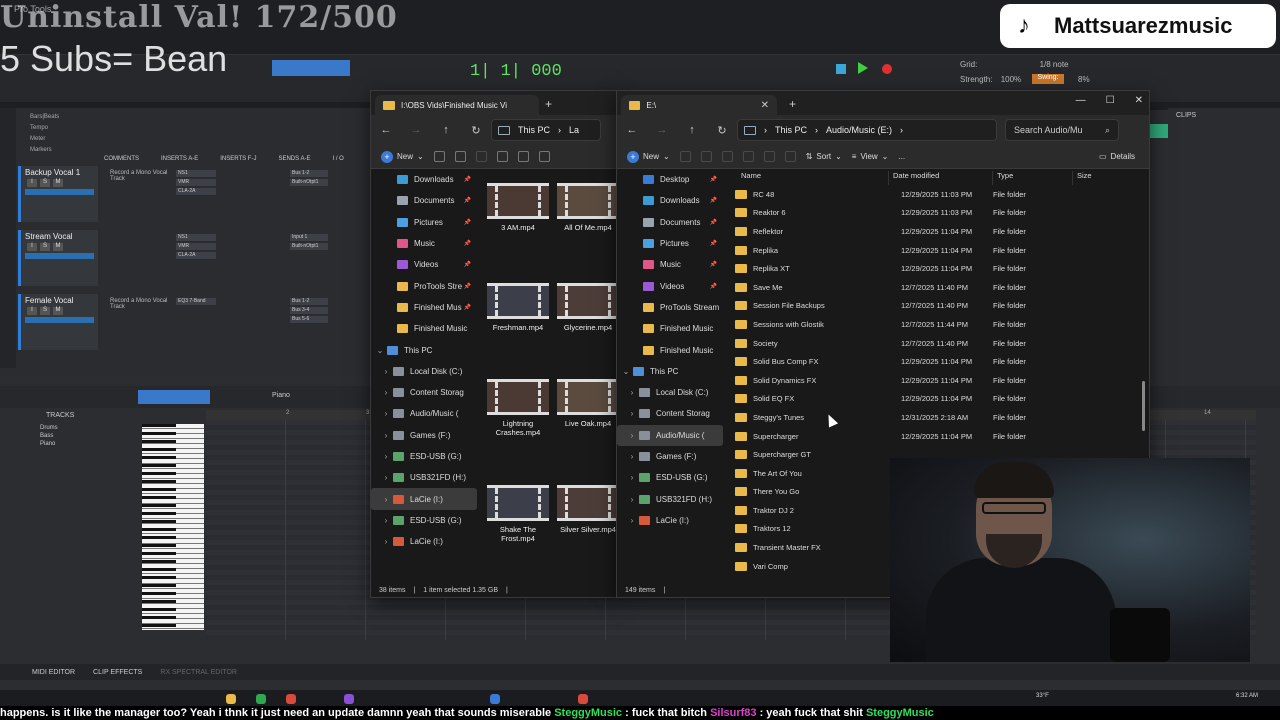  What do you see at coordinates (1143, 406) in the screenshot?
I see `vertical-scrollbar` at bounding box center [1143, 406].